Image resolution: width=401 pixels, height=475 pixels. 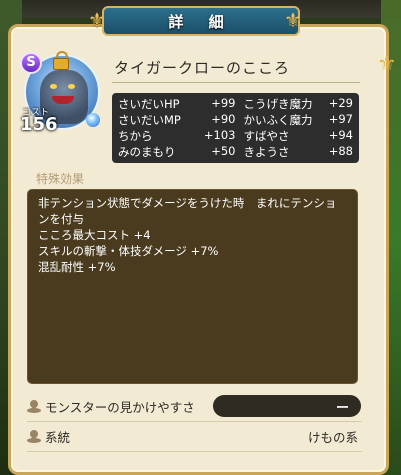 I want to click on visibility-selector: ー, so click(x=287, y=406).